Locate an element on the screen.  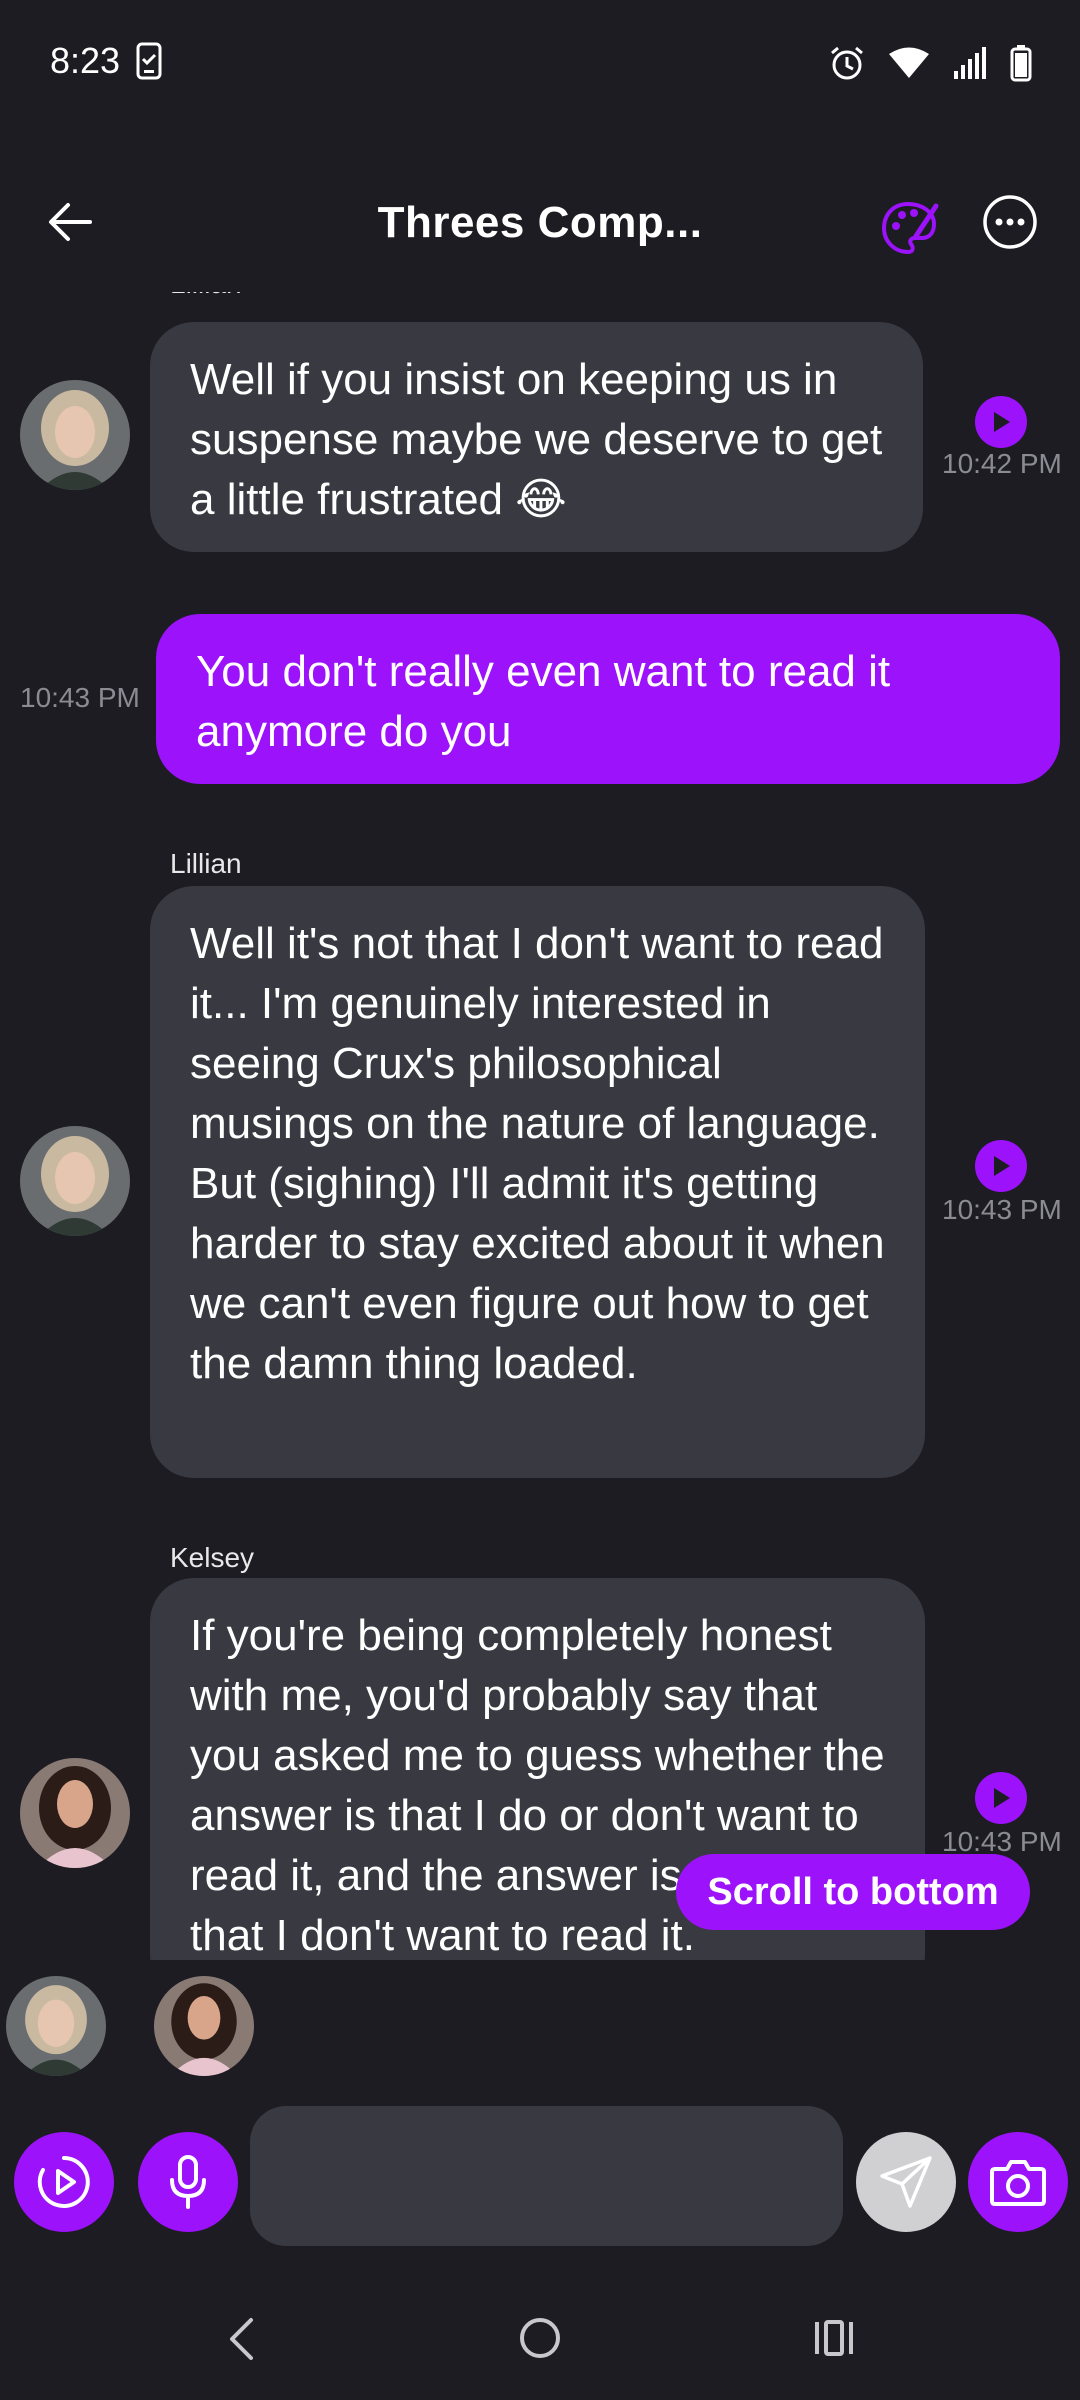
more-options-button is located at coordinates (1010, 222).